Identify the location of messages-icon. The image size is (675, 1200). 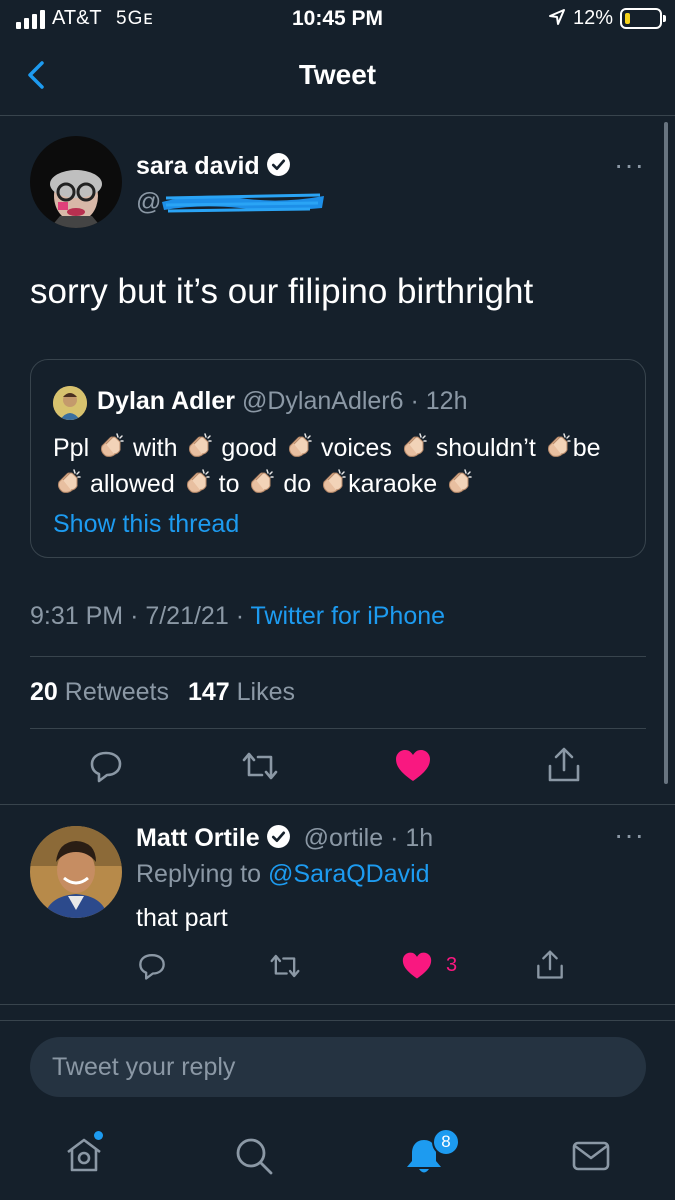
(591, 1156).